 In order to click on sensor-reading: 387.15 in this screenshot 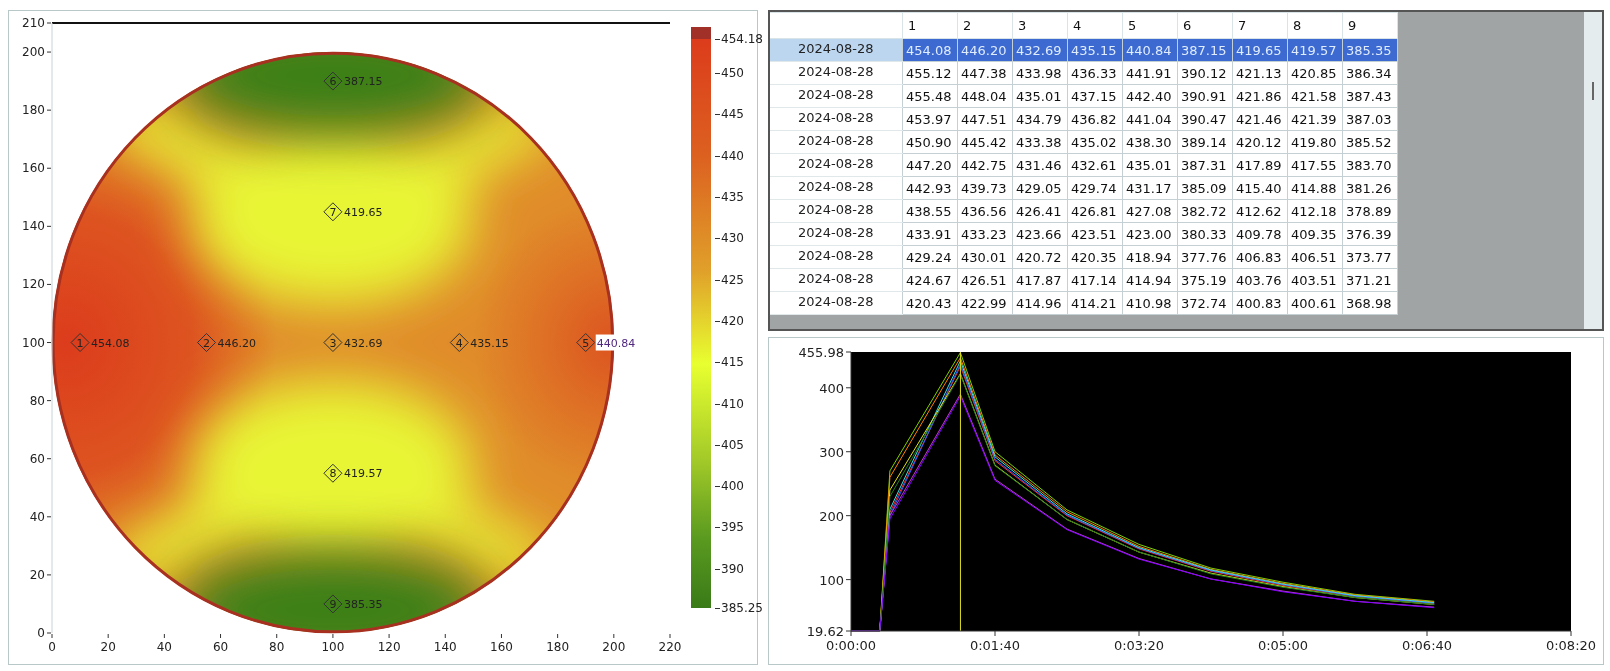, I will do `click(363, 82)`.